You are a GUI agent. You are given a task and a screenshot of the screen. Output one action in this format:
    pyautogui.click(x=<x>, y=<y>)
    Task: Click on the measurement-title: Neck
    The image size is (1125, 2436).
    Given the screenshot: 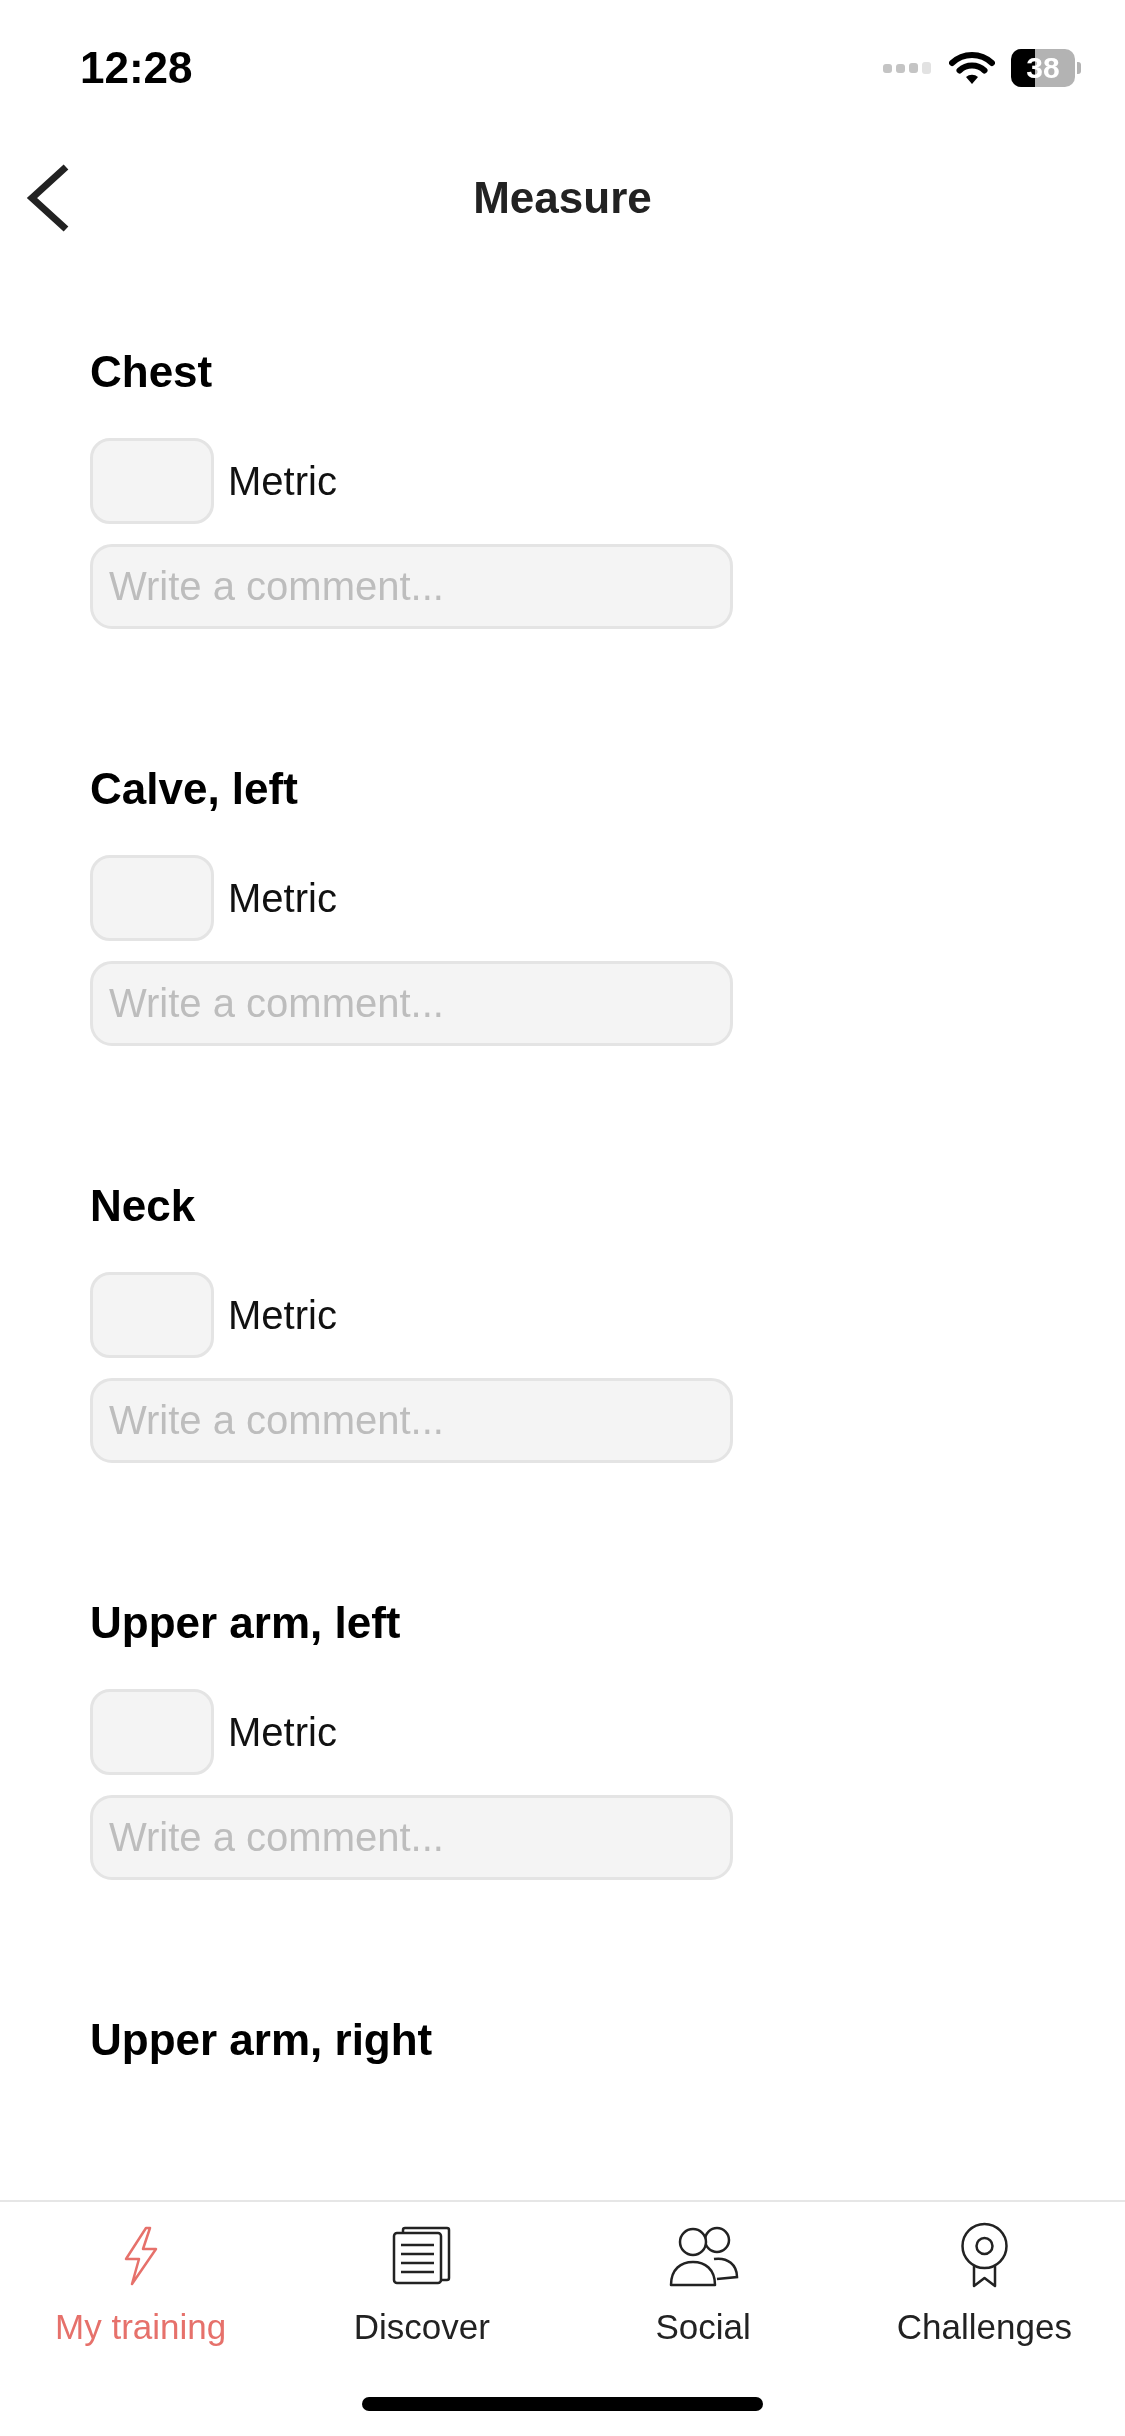 What is the action you would take?
    pyautogui.click(x=143, y=1206)
    